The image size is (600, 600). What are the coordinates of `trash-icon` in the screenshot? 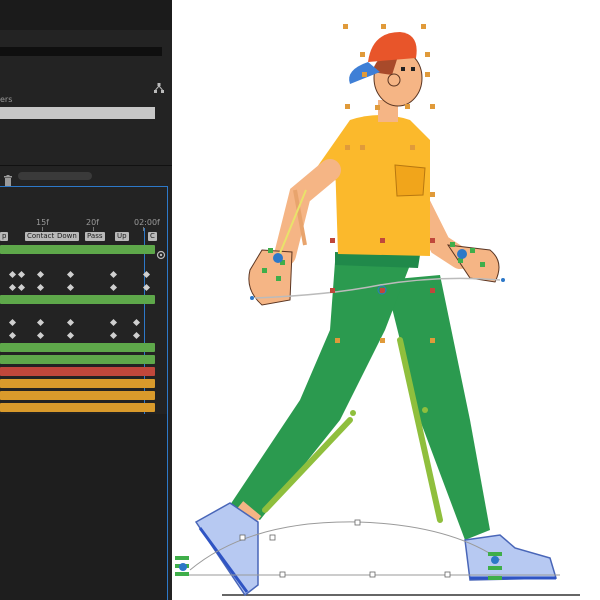 It's located at (8, 178).